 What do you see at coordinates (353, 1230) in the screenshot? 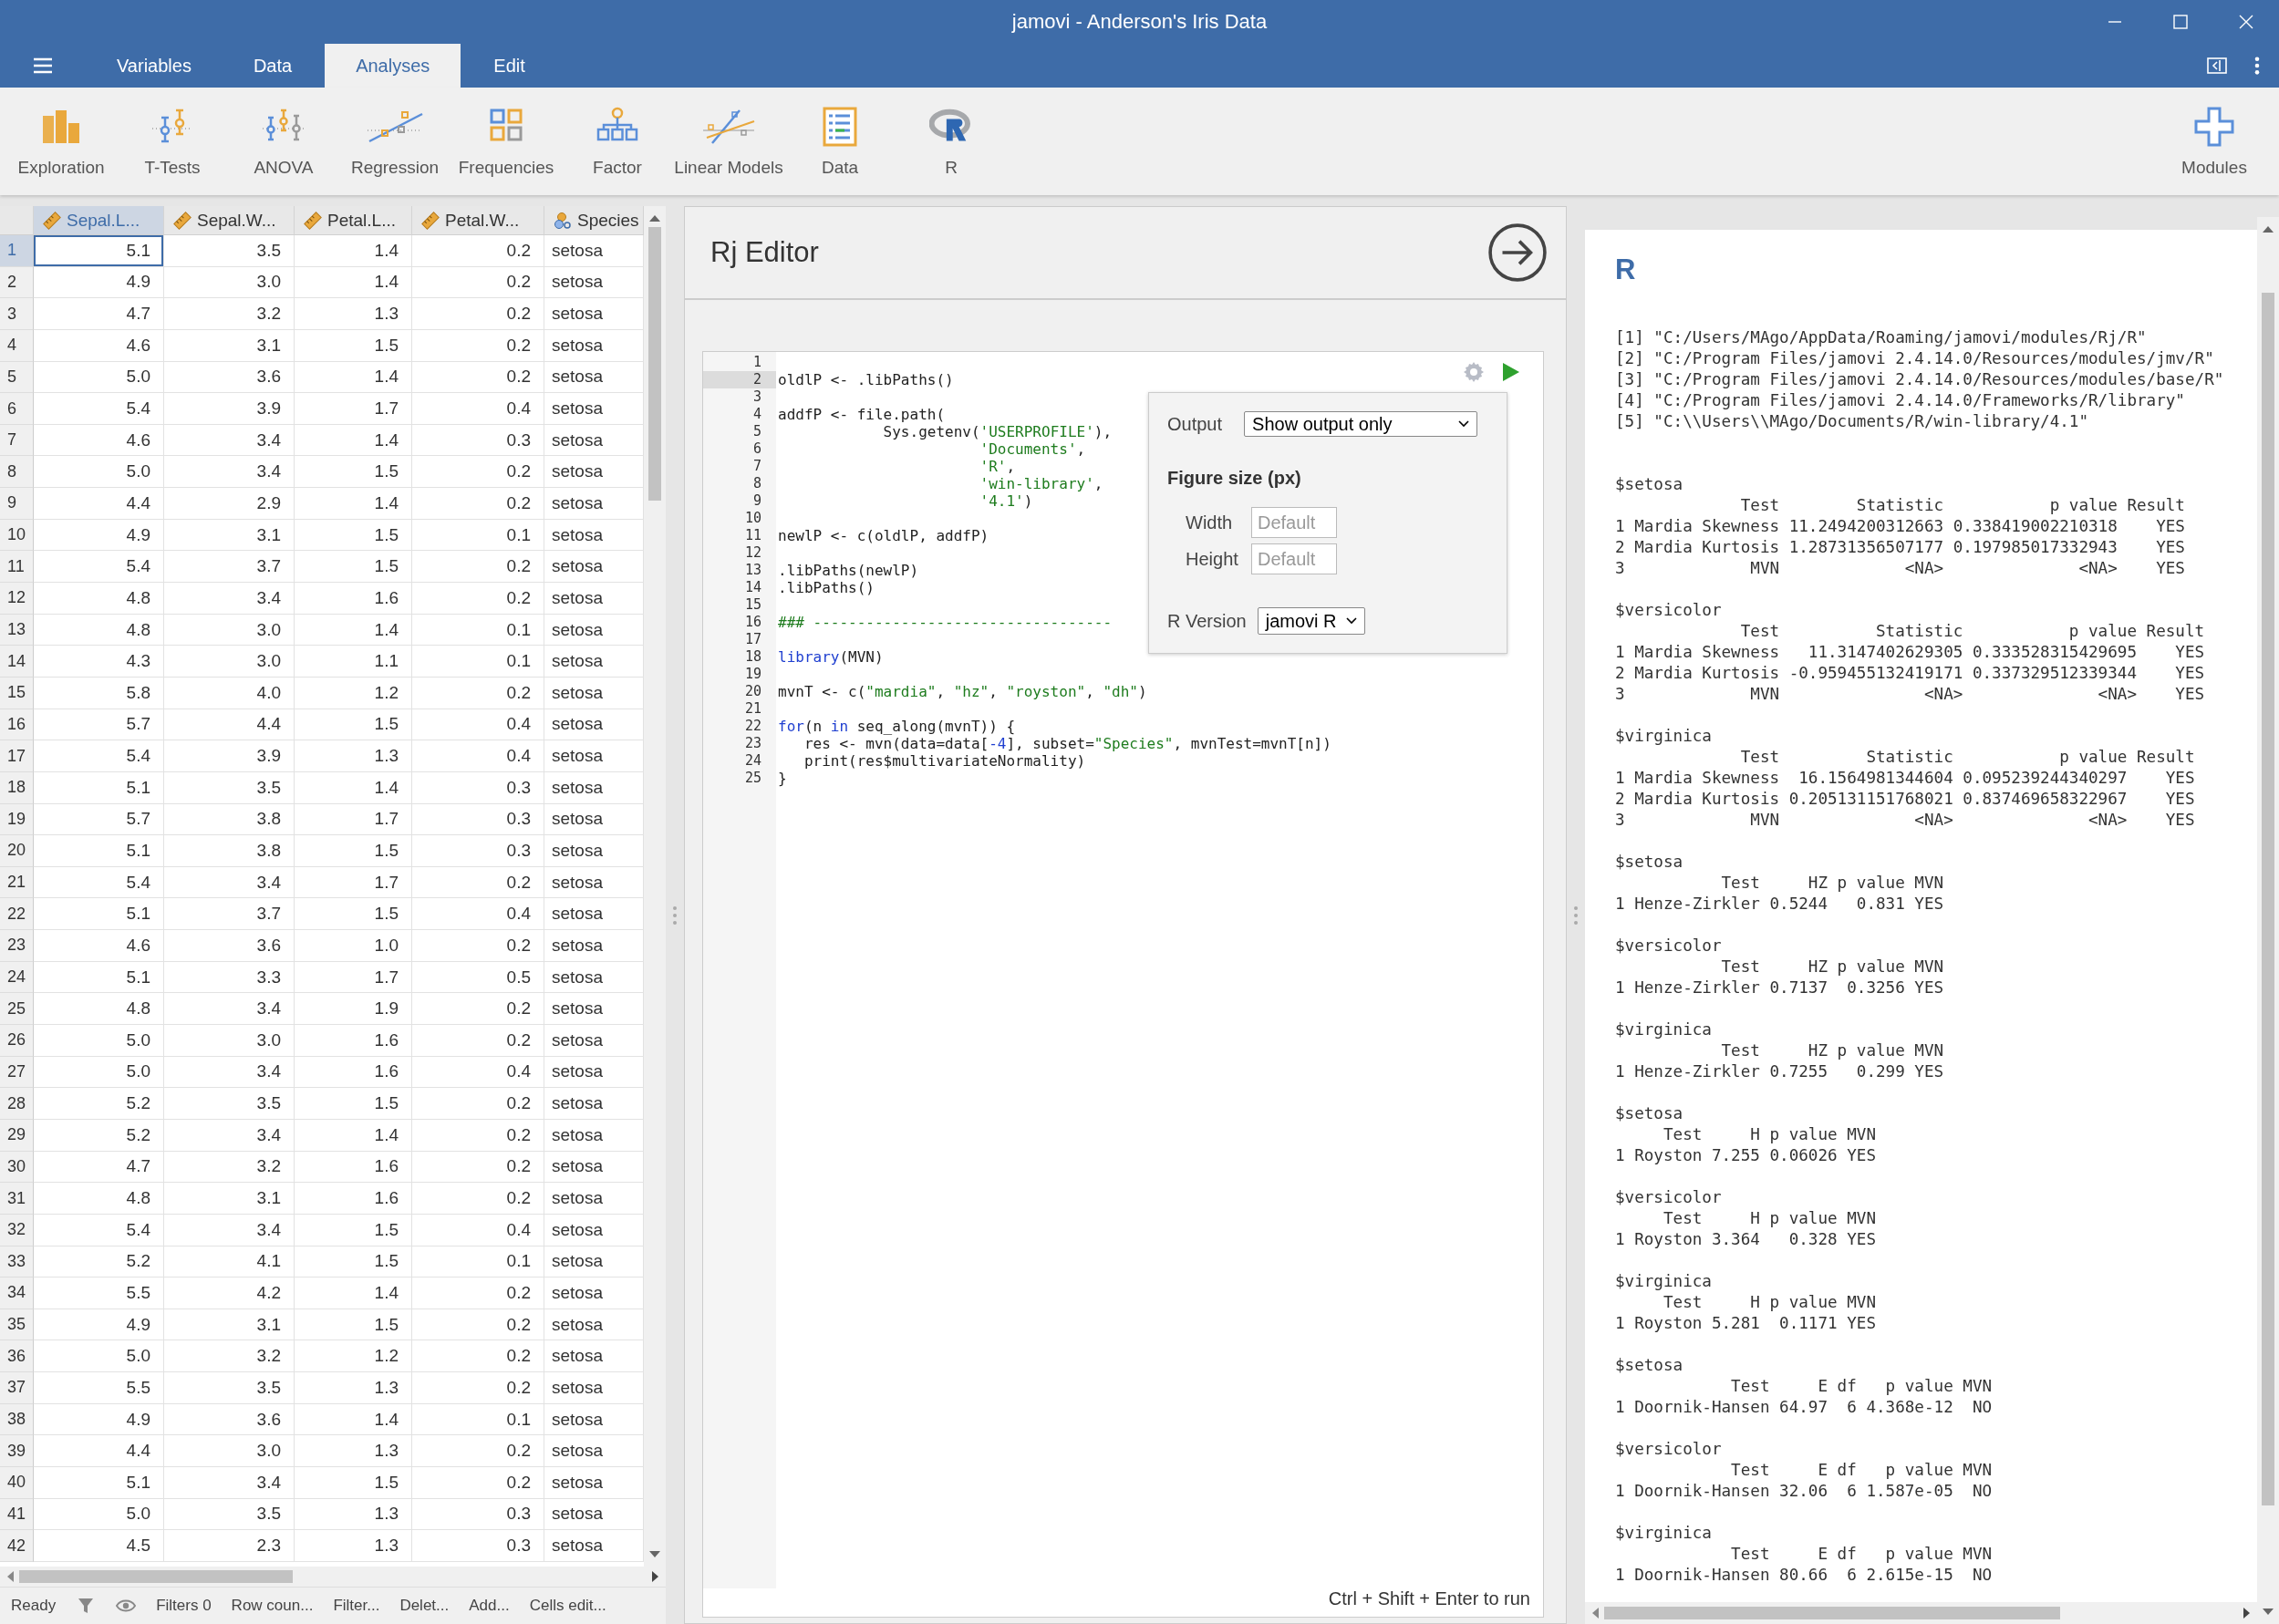
I see `table-cell: 1.5` at bounding box center [353, 1230].